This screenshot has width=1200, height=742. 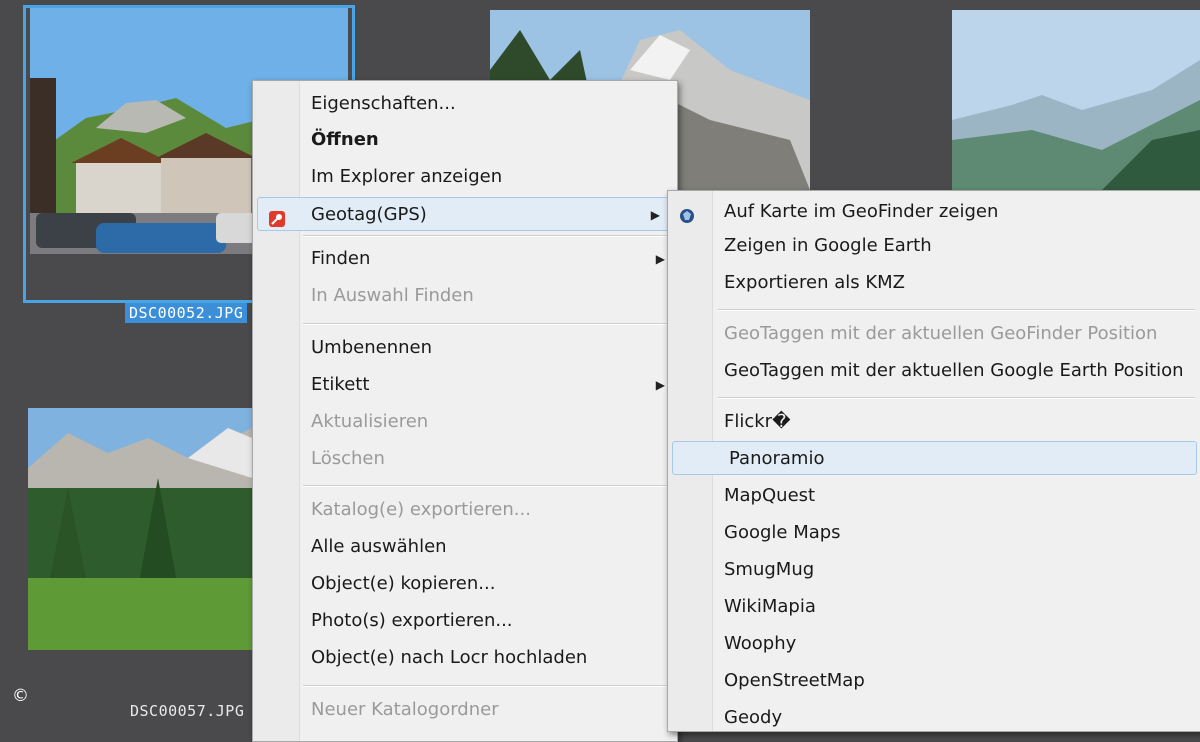 What do you see at coordinates (934, 681) in the screenshot?
I see `submenu-item-openstreetmap: OpenStreetMap` at bounding box center [934, 681].